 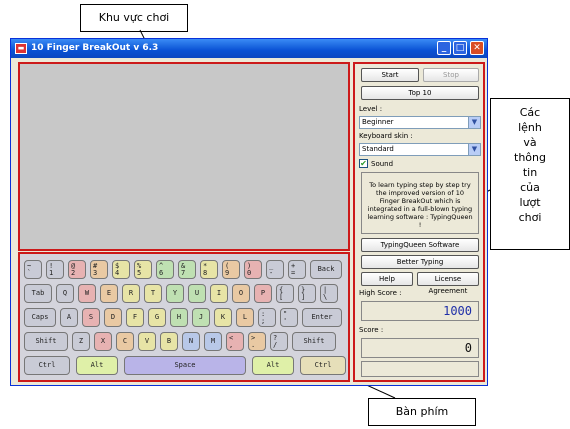 I want to click on key-e: E, so click(x=109, y=293).